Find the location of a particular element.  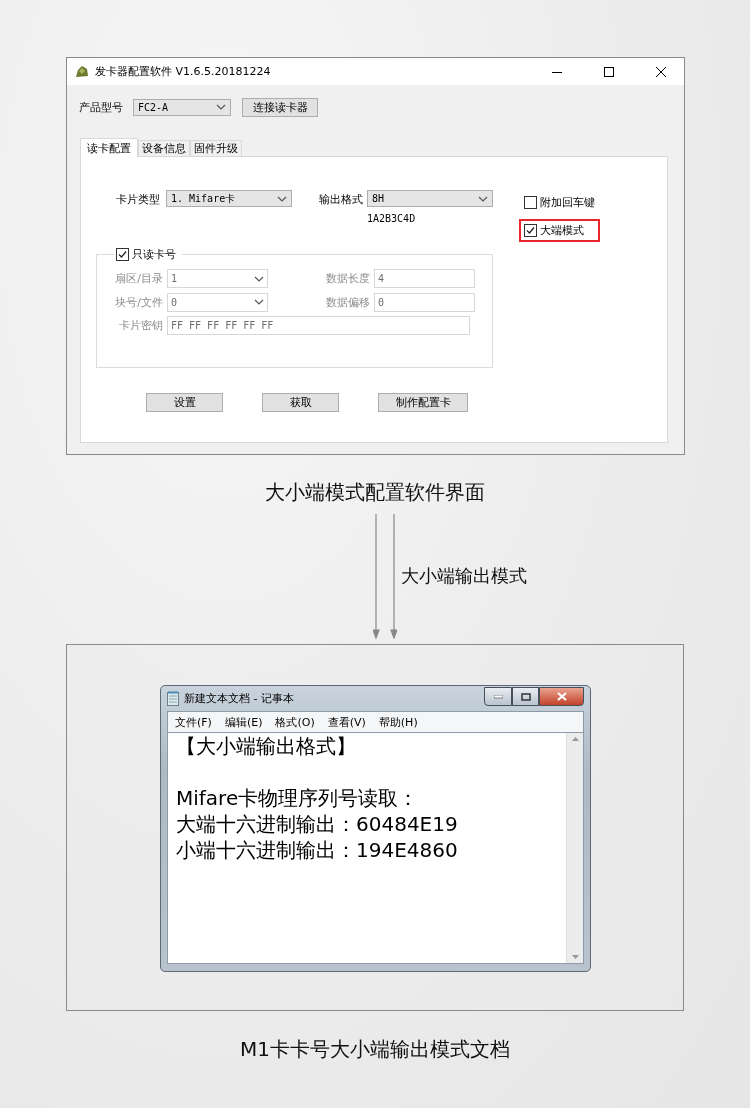

field-label: 卡片类型 is located at coordinates (138, 199).